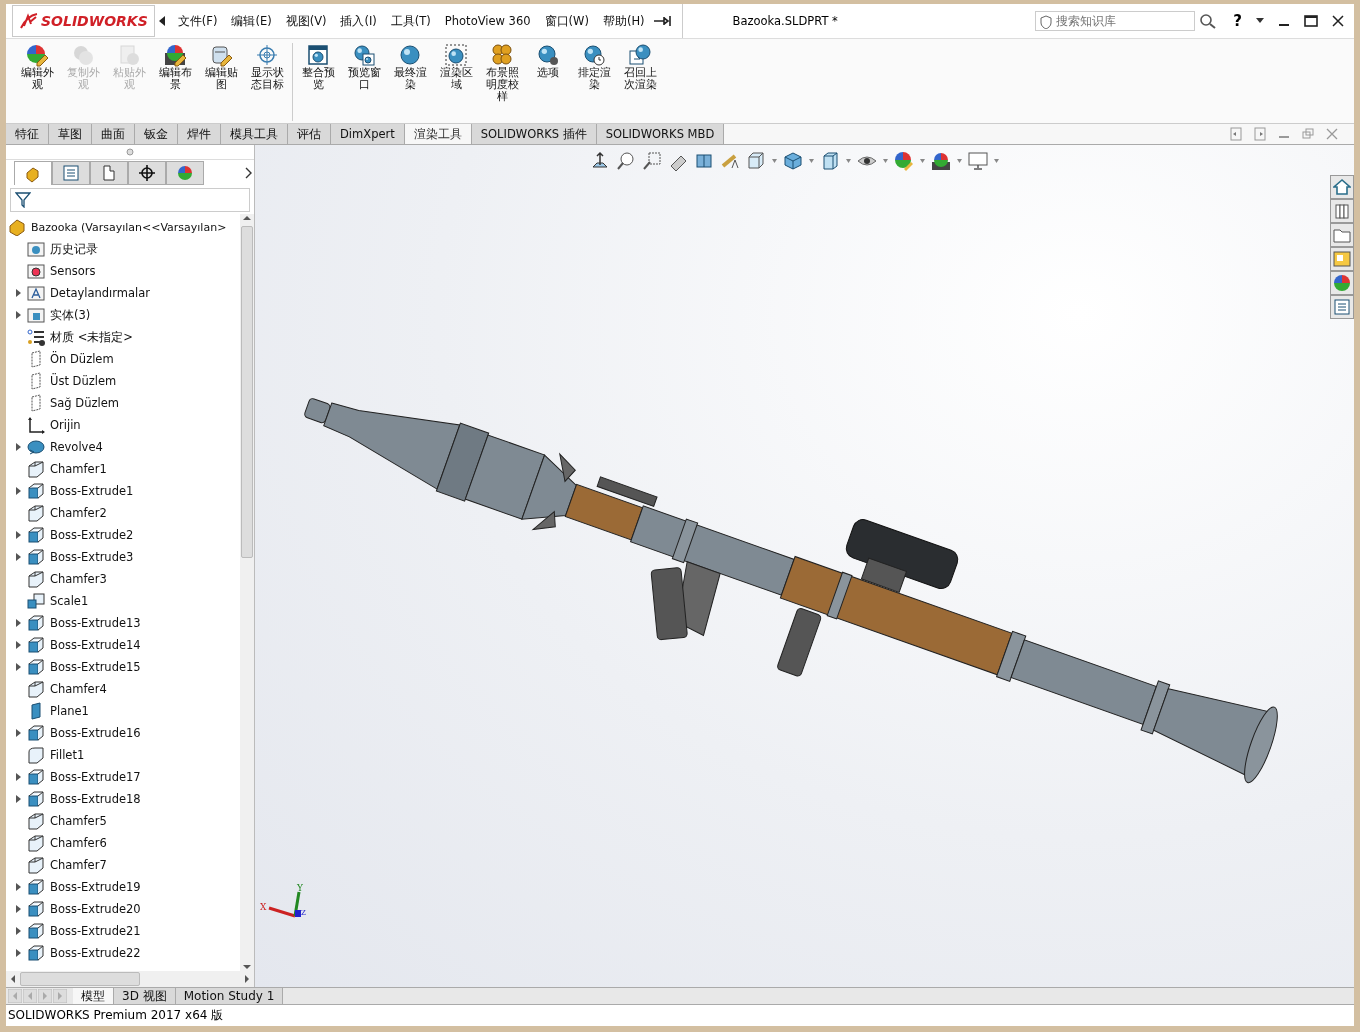  Describe the element at coordinates (13, 979) in the screenshot. I see `scroll-left-icon` at that location.